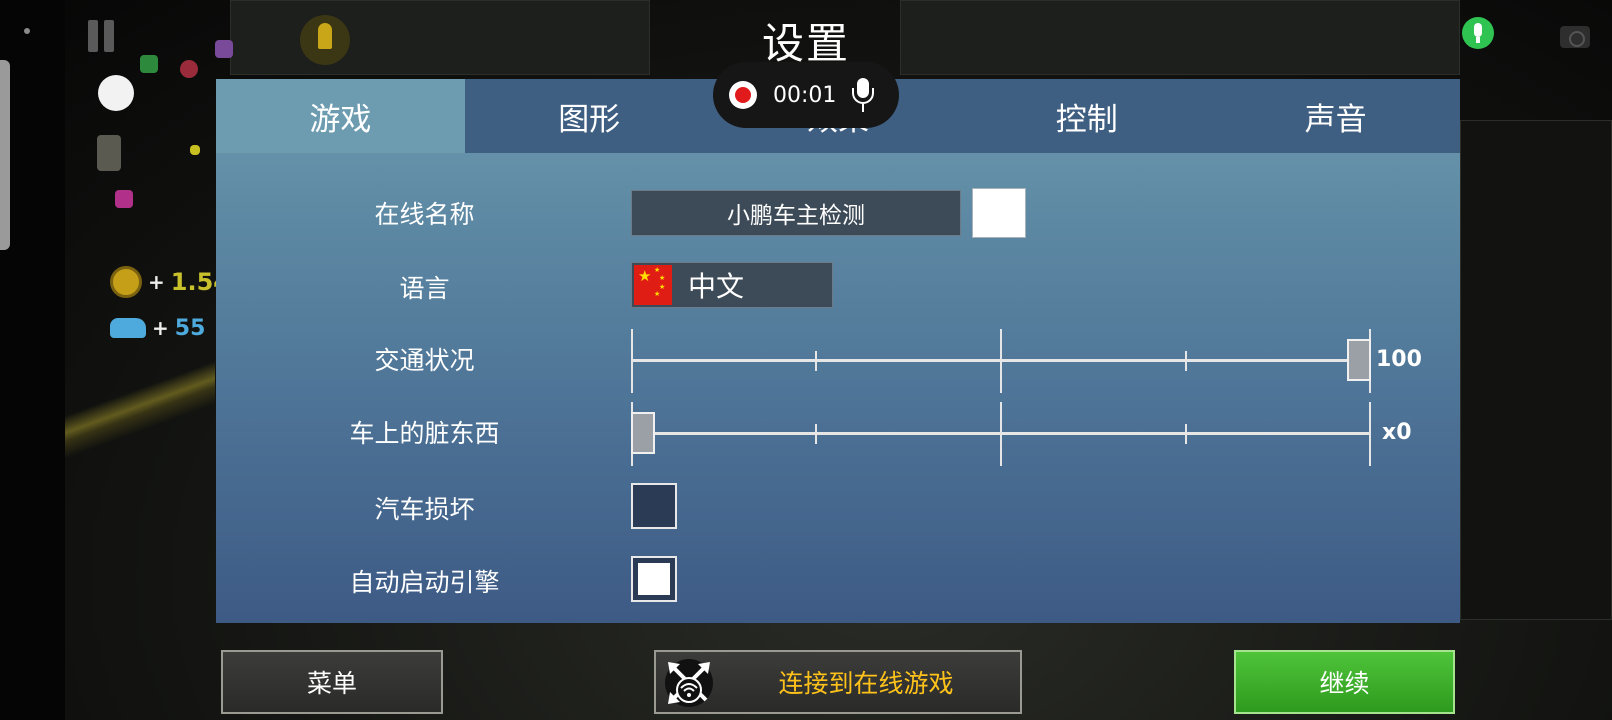 Image resolution: width=1612 pixels, height=720 pixels. I want to click on online-network-icon, so click(689, 683).